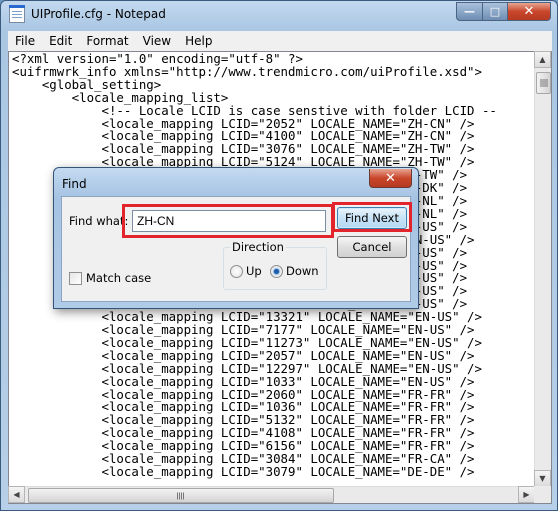 The width and height of the screenshot is (558, 511). Describe the element at coordinates (107, 41) in the screenshot. I see `menu-format: Format` at that location.